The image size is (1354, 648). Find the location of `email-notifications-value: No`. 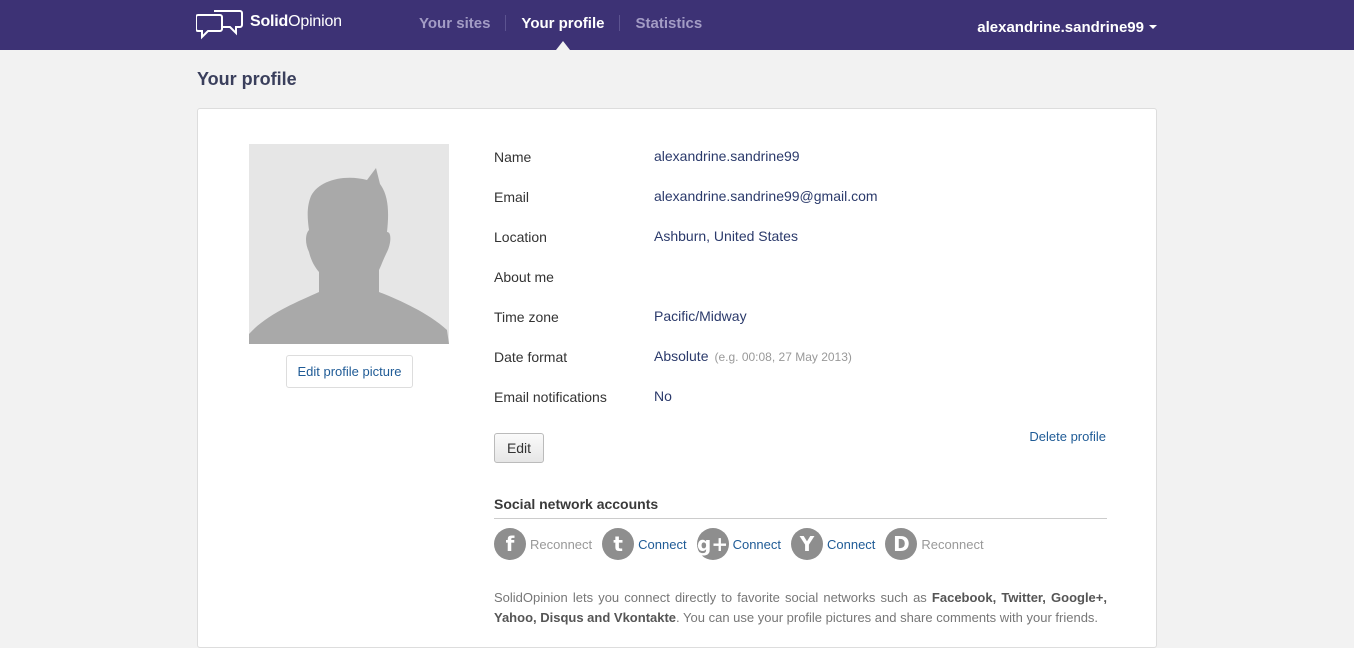

email-notifications-value: No is located at coordinates (663, 396).